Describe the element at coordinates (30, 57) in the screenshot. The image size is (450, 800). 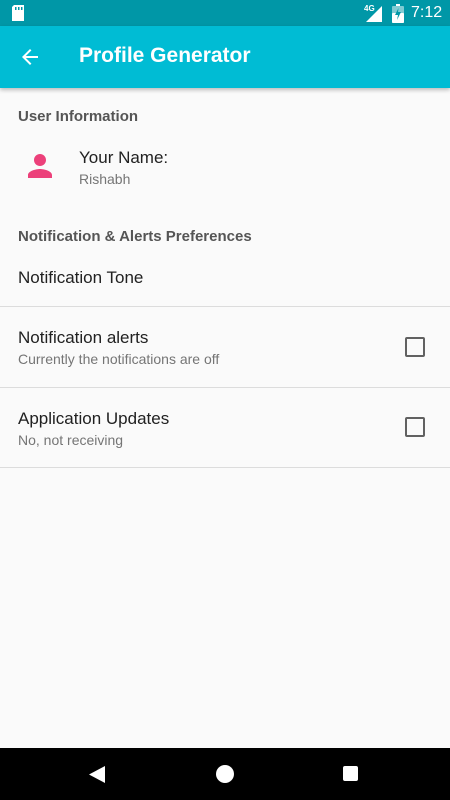
I see `arrow-back-icon` at that location.